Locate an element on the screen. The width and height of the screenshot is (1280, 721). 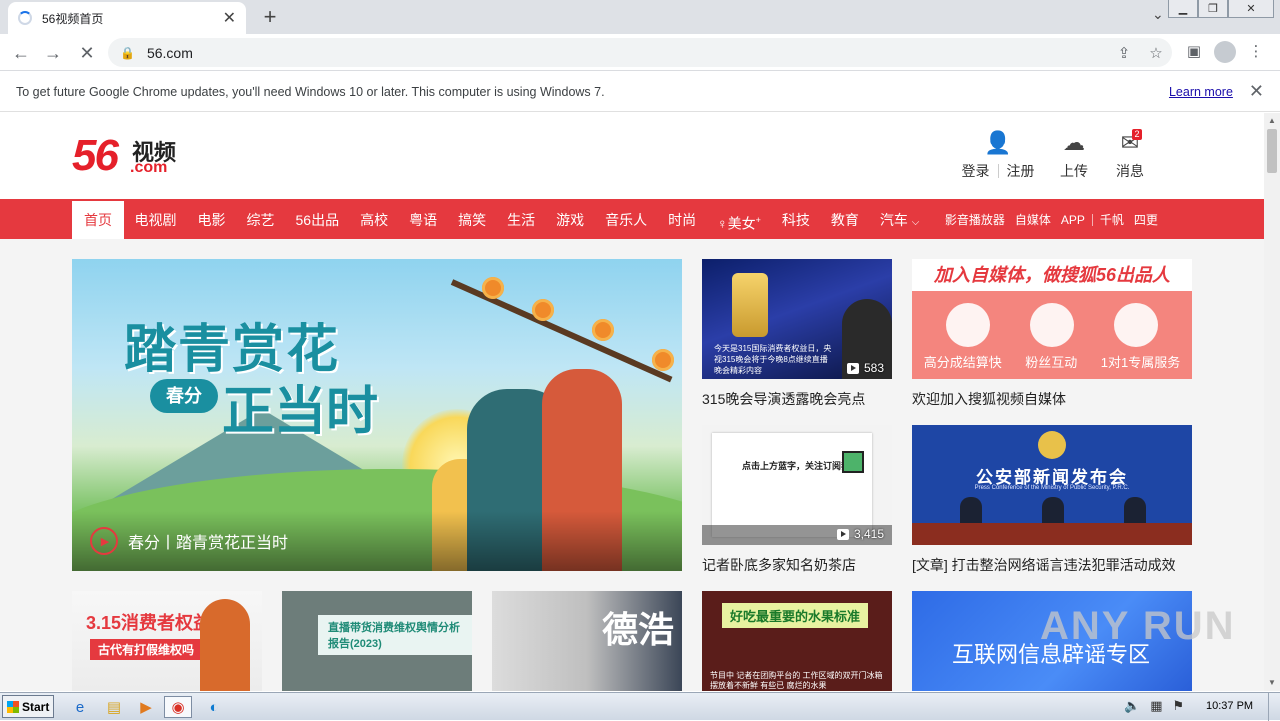
action-center-flag-icon: ⚑ is located at coordinates (1178, 706).